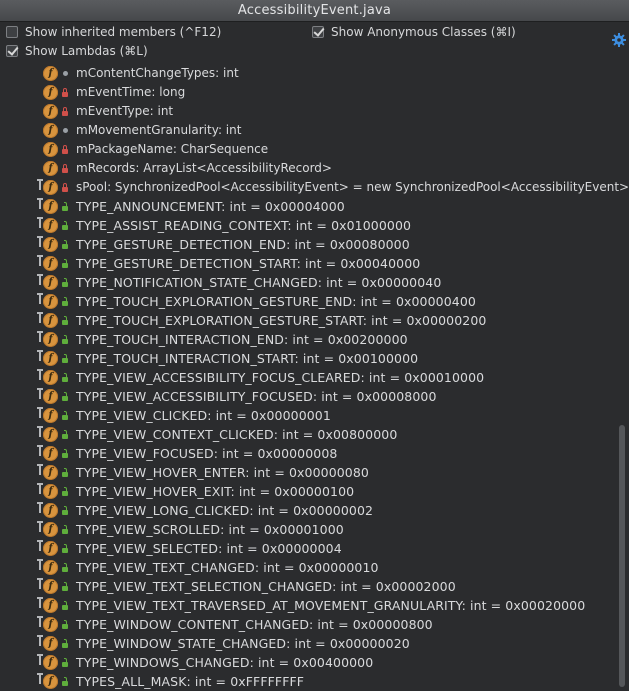  What do you see at coordinates (314, 453) in the screenshot?
I see `member-row: f TYPE_VIEW_FOCUSED: int = 0x00000008` at bounding box center [314, 453].